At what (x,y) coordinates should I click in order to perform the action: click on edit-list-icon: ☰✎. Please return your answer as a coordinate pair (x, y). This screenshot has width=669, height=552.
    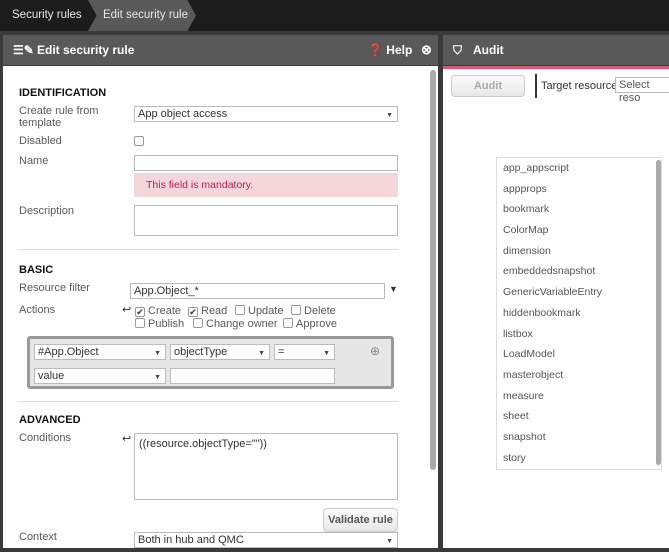
    Looking at the image, I should click on (23, 50).